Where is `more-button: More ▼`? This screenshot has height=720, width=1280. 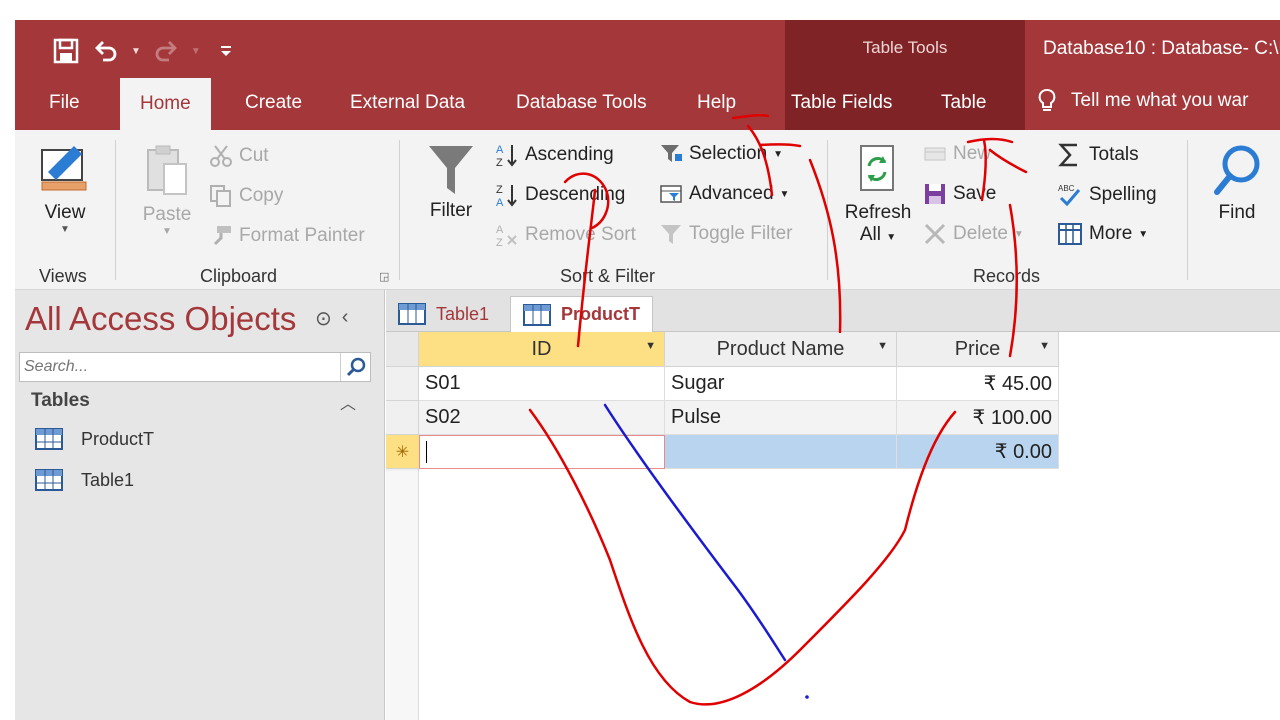
more-button: More ▼ is located at coordinates (1102, 234).